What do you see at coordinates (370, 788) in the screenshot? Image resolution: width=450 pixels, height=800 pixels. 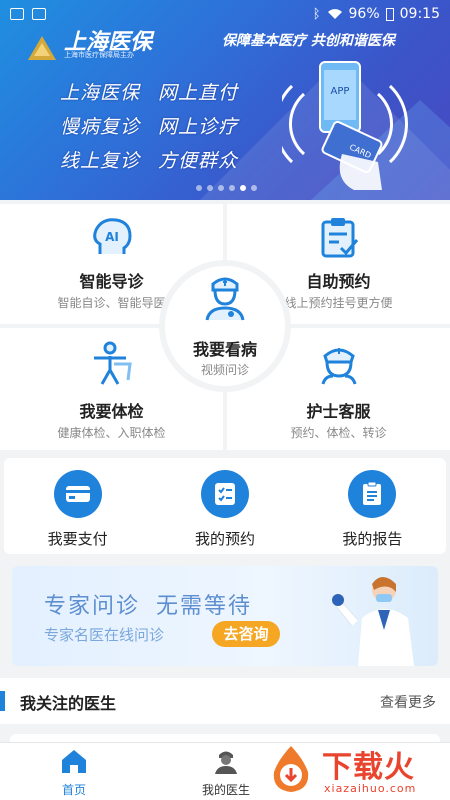 I see `watermark-url: xiazaihuo.com` at bounding box center [370, 788].